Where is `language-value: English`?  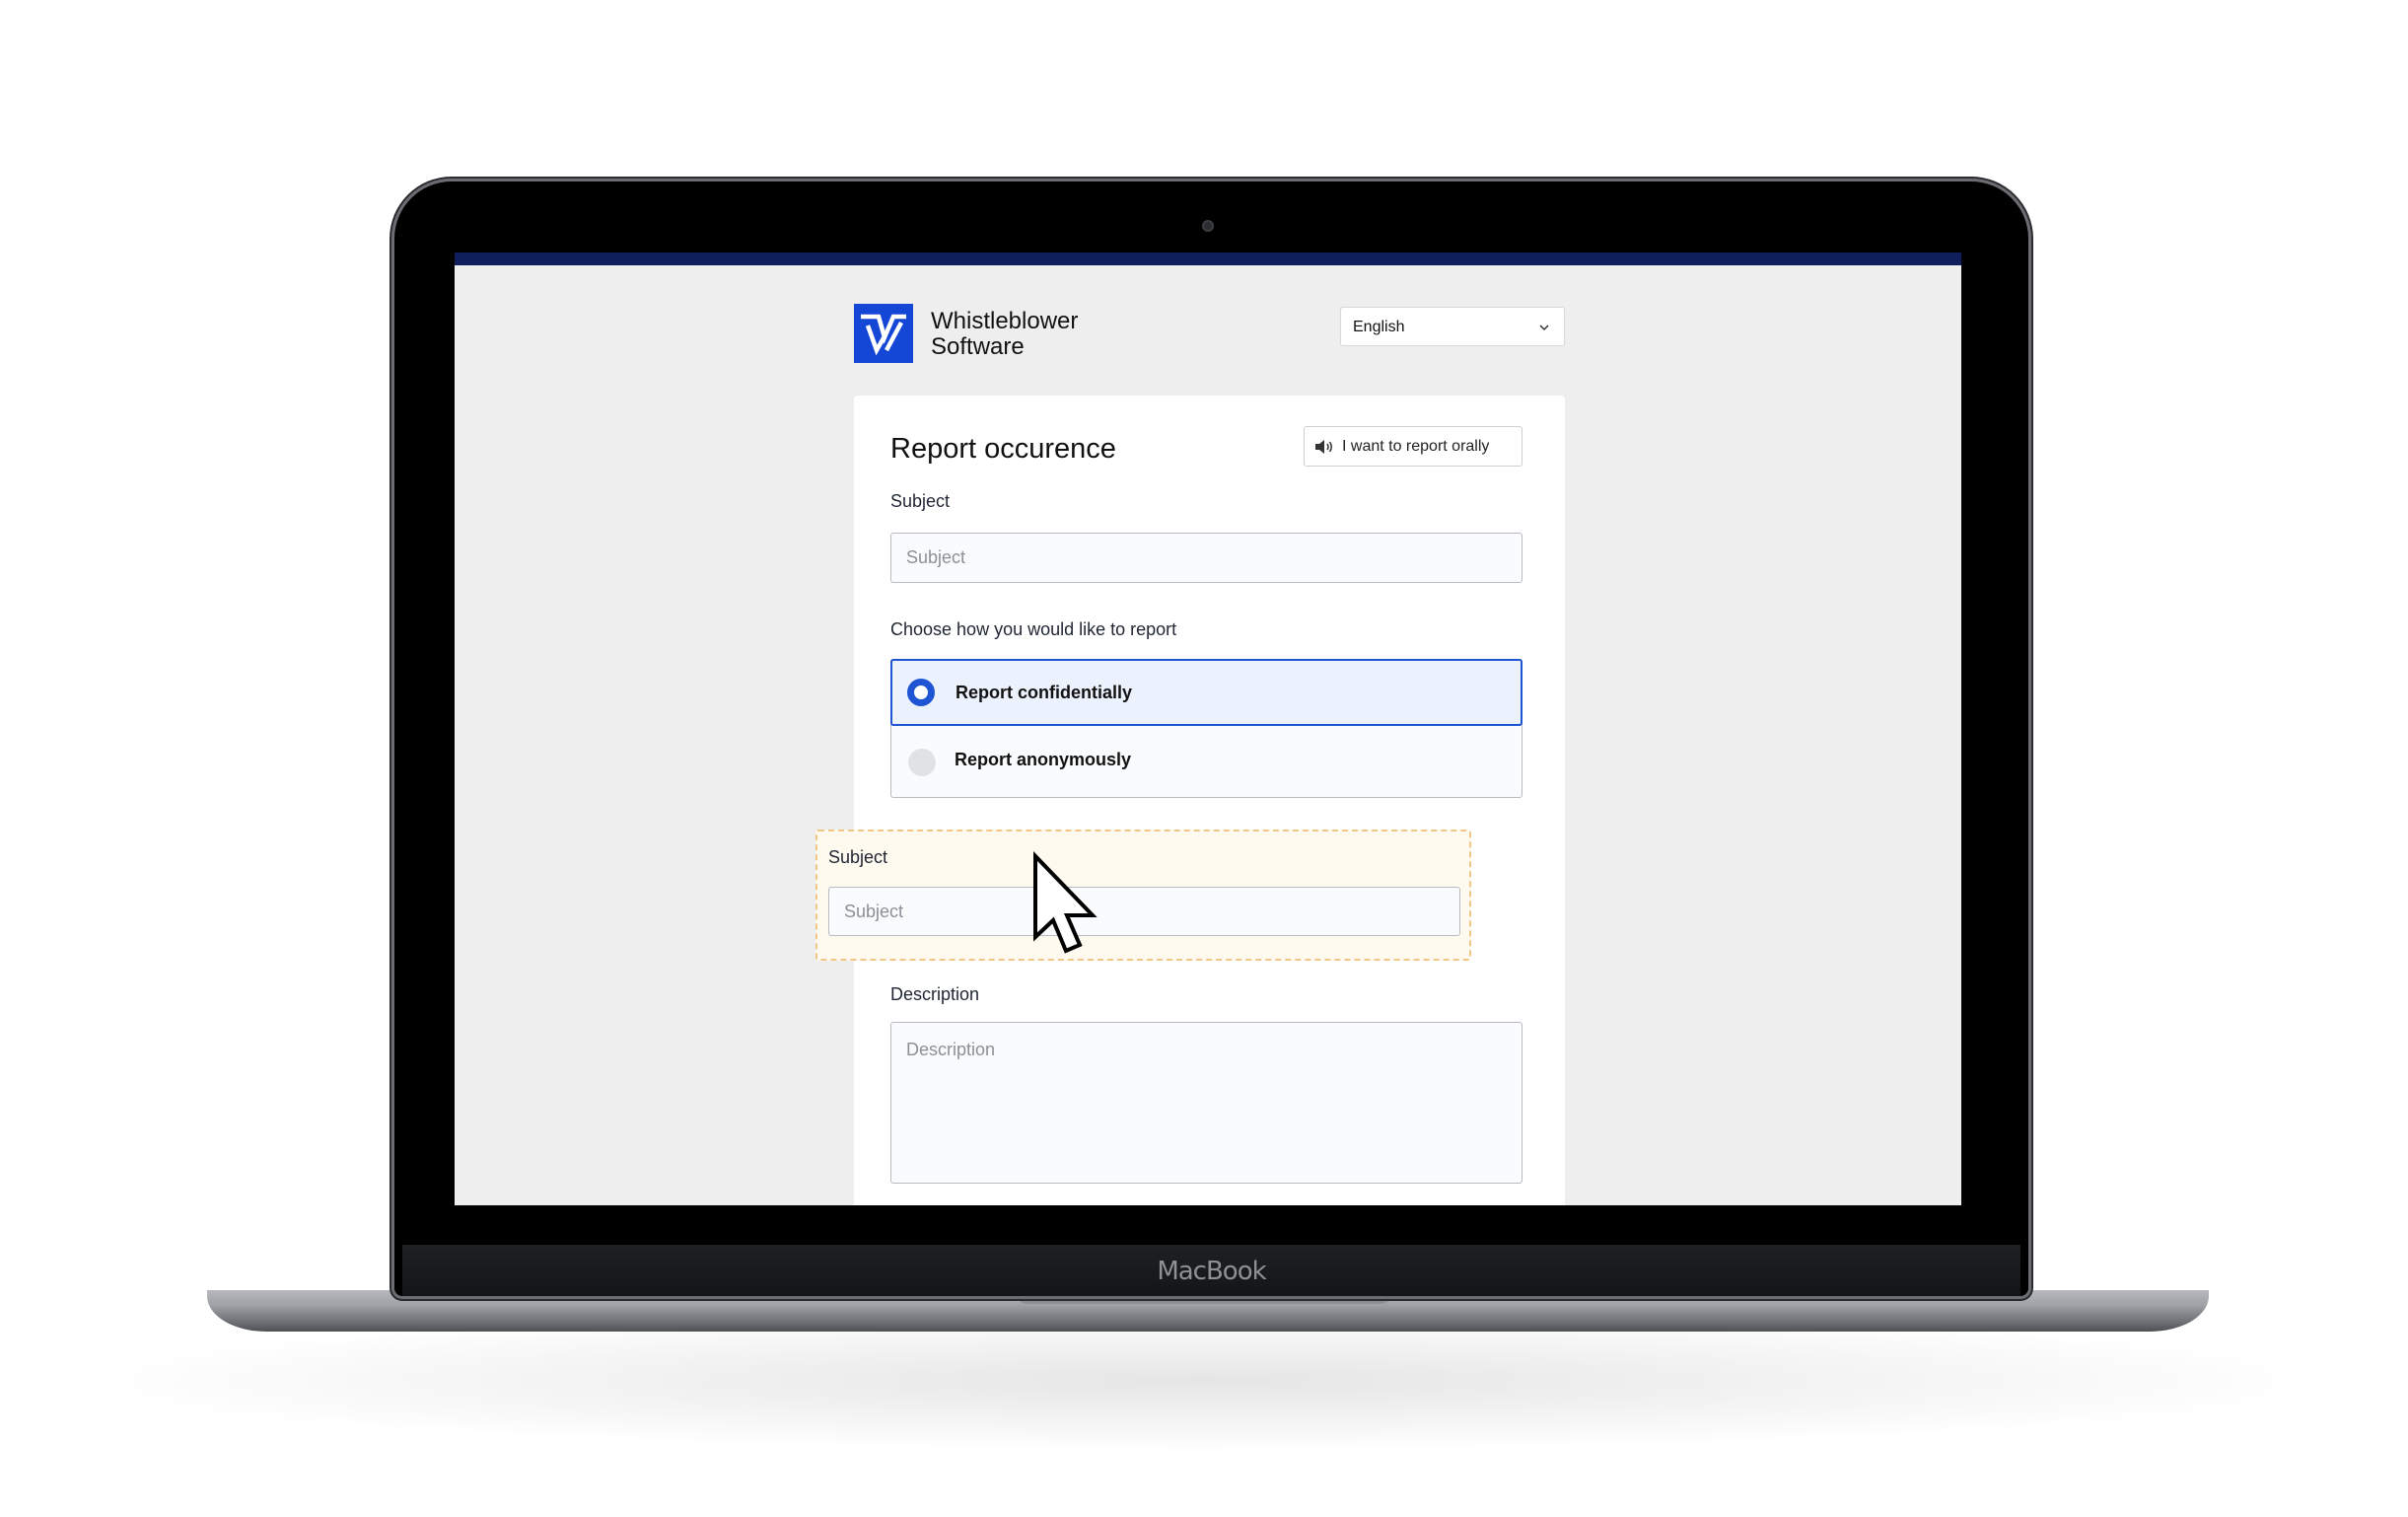
language-value: English is located at coordinates (1379, 327).